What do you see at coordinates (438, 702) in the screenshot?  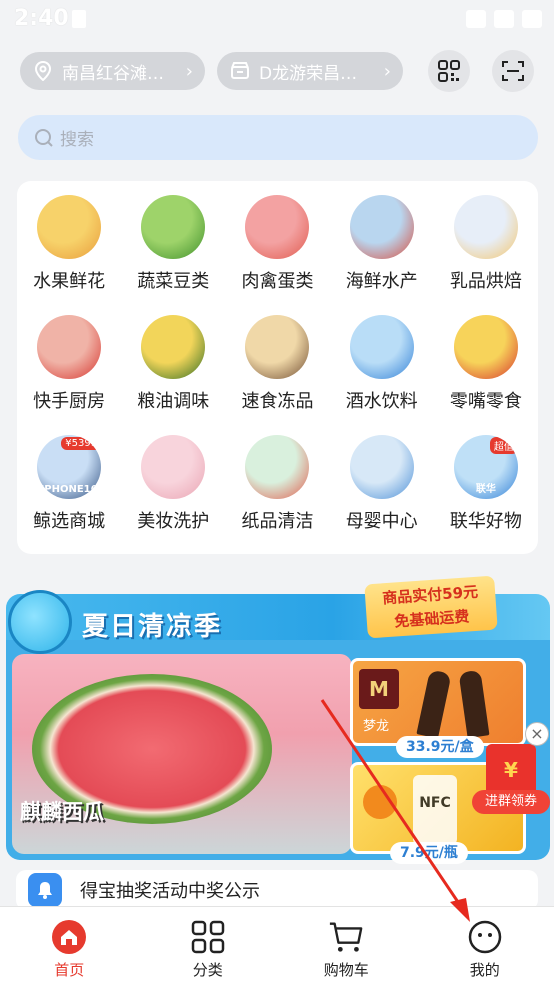 I see `ice-cream-product: M 梦龙` at bounding box center [438, 702].